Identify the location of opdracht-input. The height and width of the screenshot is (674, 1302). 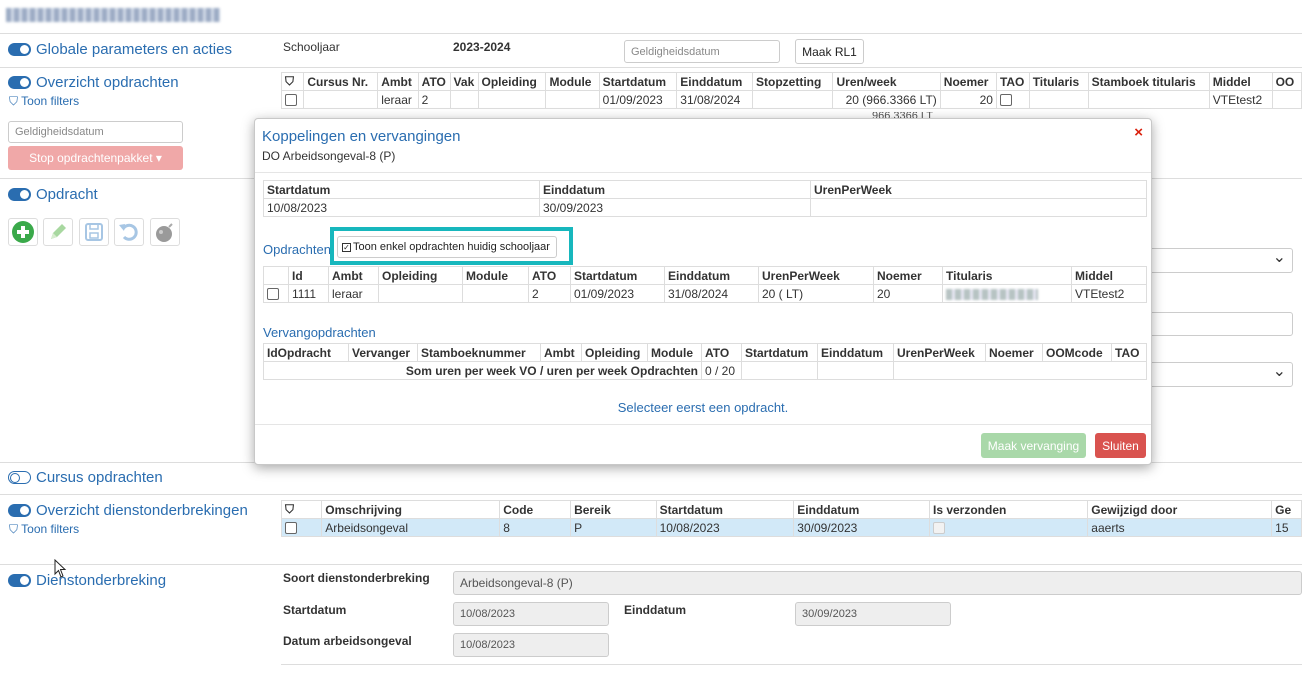
(1216, 324).